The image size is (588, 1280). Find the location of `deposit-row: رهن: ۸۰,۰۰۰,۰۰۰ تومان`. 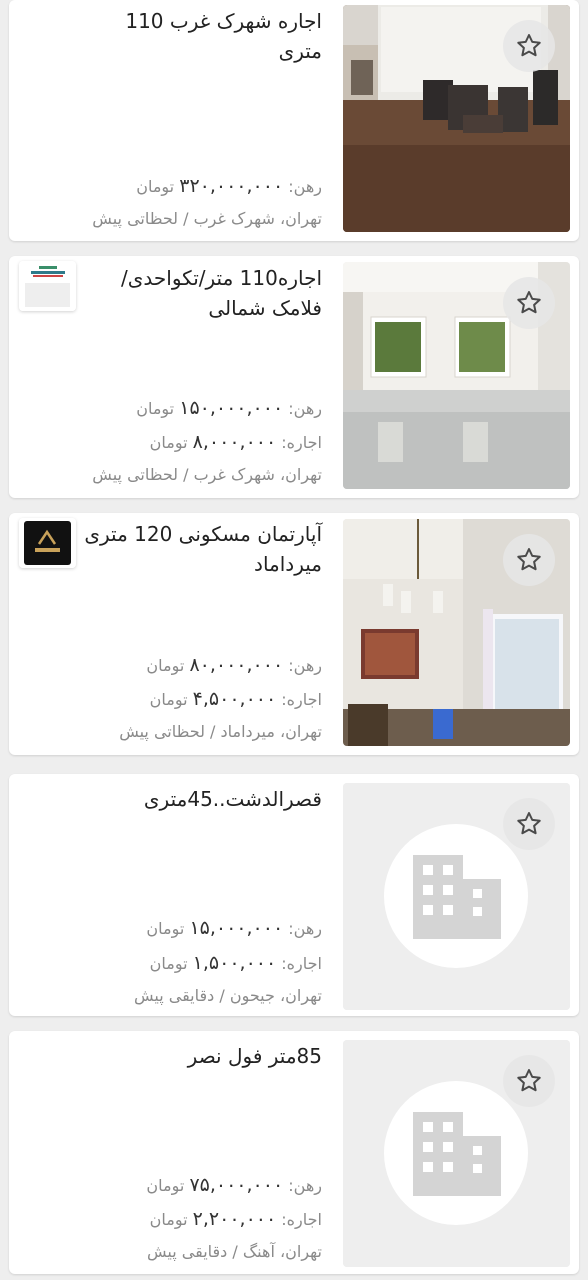

deposit-row: رهن: ۸۰,۰۰۰,۰۰۰ تومان is located at coordinates (172, 665).